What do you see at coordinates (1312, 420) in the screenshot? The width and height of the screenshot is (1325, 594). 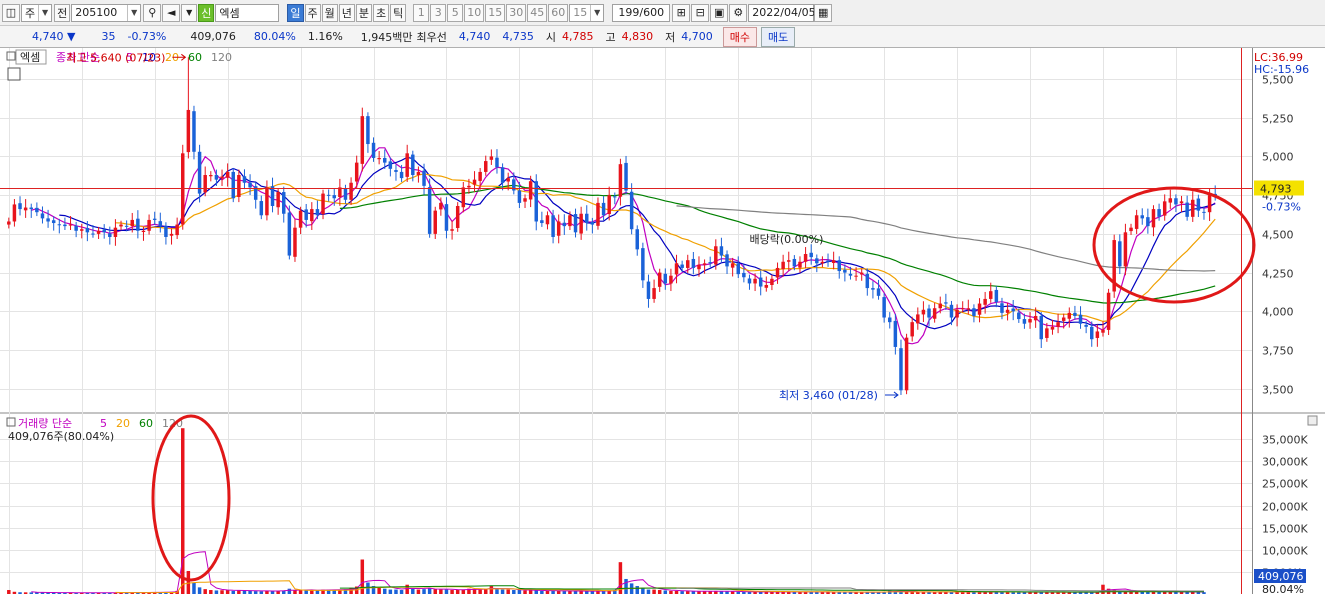 I see `close-icon` at bounding box center [1312, 420].